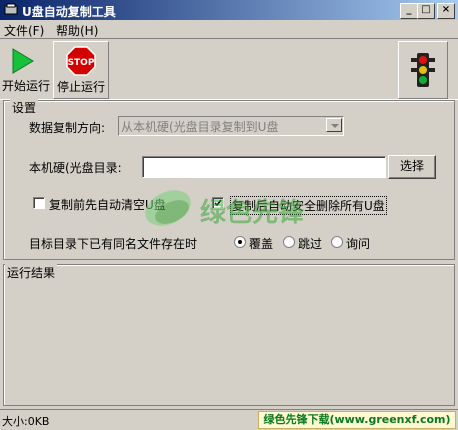 Image resolution: width=458 pixels, height=430 pixels. What do you see at coordinates (25, 86) in the screenshot?
I see `start-label: 开始运行` at bounding box center [25, 86].